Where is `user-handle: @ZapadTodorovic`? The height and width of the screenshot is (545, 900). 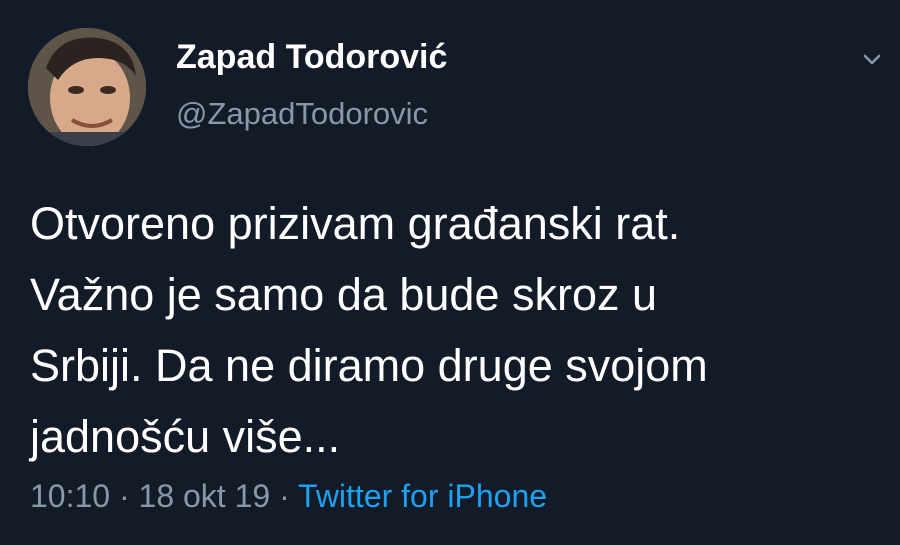 user-handle: @ZapadTodorovic is located at coordinates (302, 114).